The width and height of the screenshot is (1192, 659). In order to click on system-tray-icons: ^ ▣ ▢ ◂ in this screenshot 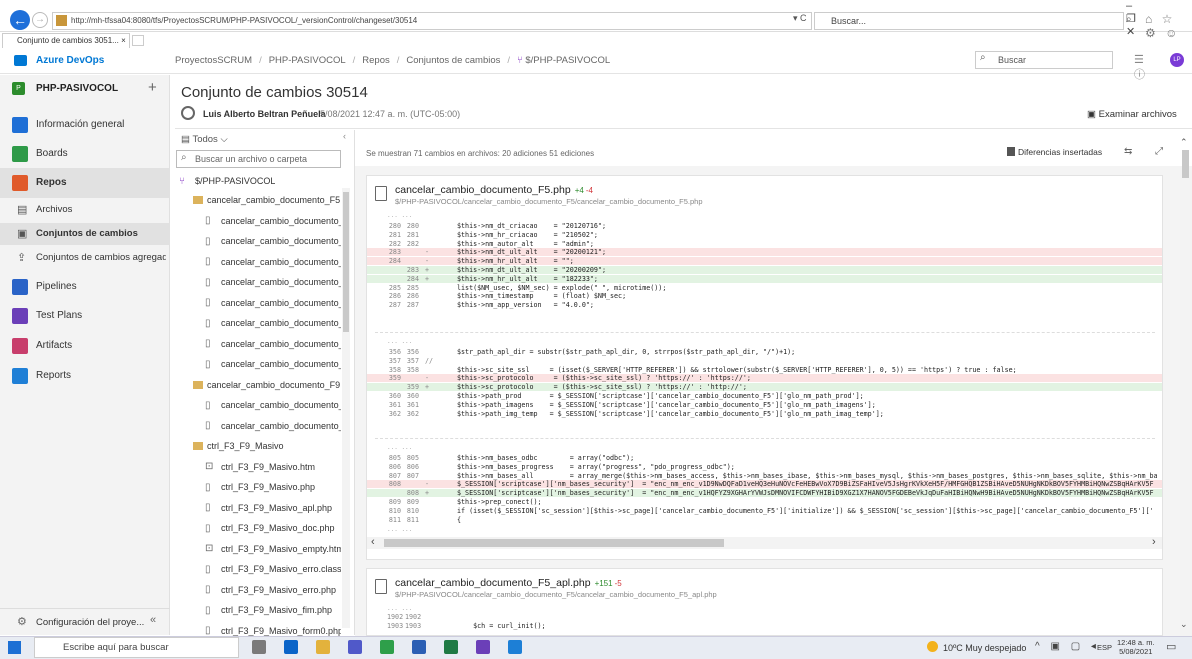, I will do `click(1067, 646)`.